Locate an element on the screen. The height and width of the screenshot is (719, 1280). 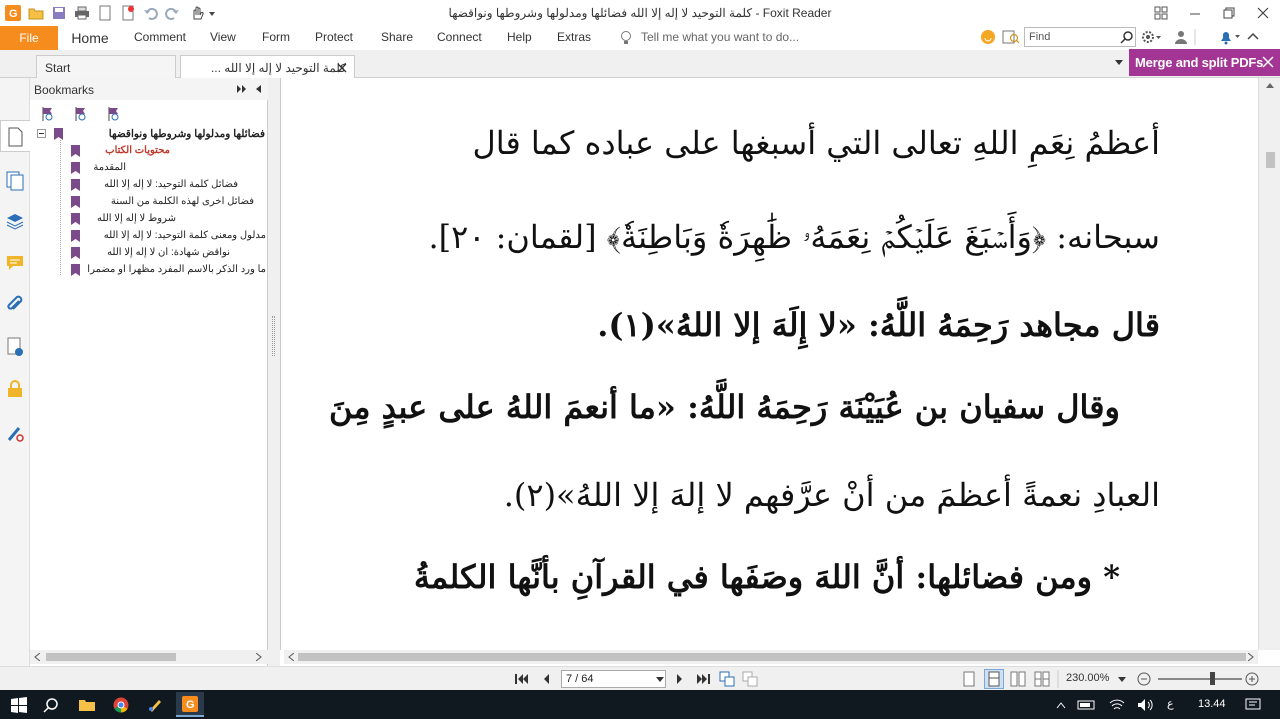
user-icon is located at coordinates (1181, 37).